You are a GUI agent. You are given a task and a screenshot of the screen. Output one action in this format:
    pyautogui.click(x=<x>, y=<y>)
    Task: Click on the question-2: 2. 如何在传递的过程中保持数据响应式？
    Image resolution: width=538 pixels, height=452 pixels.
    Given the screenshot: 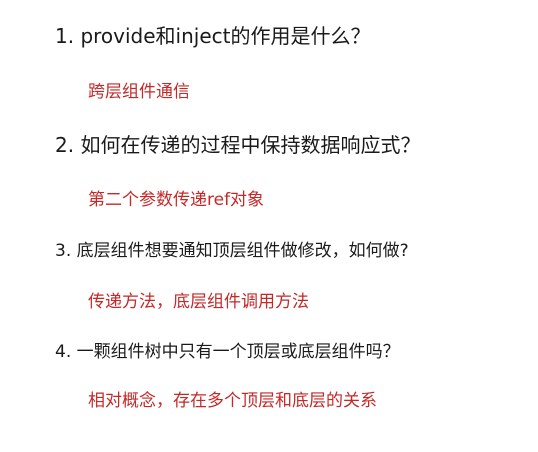 What is the action you would take?
    pyautogui.click(x=238, y=145)
    